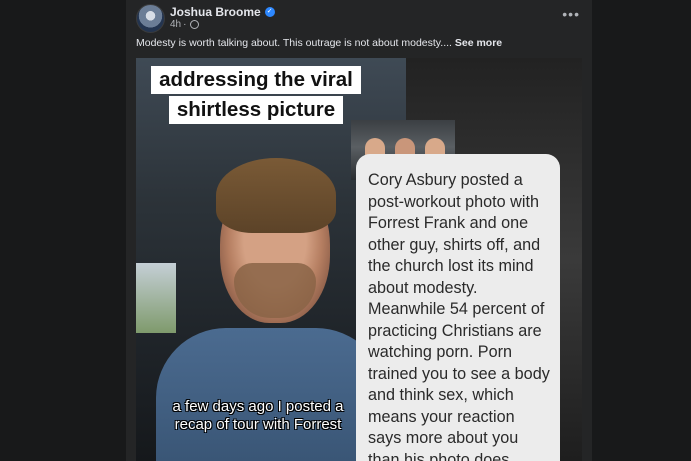  I want to click on author-row: Joshua Broome ✓, so click(222, 12).